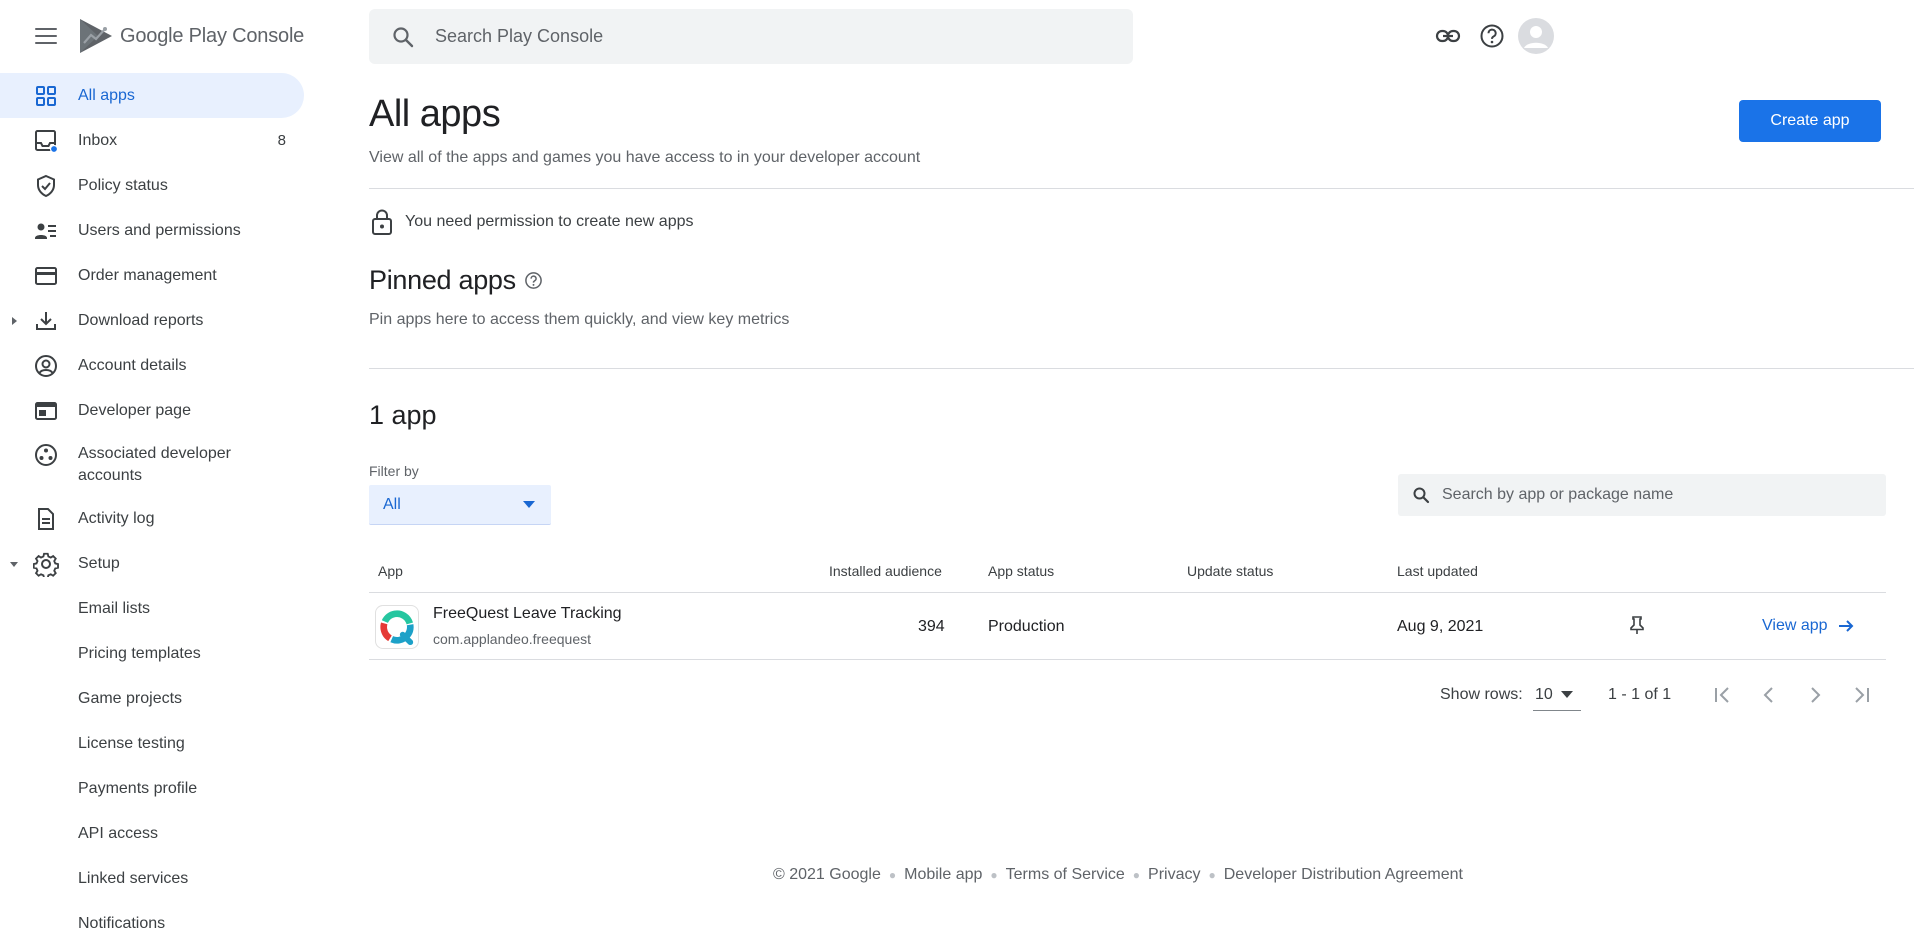 The height and width of the screenshot is (928, 1920). I want to click on page-title: All apps, so click(435, 114).